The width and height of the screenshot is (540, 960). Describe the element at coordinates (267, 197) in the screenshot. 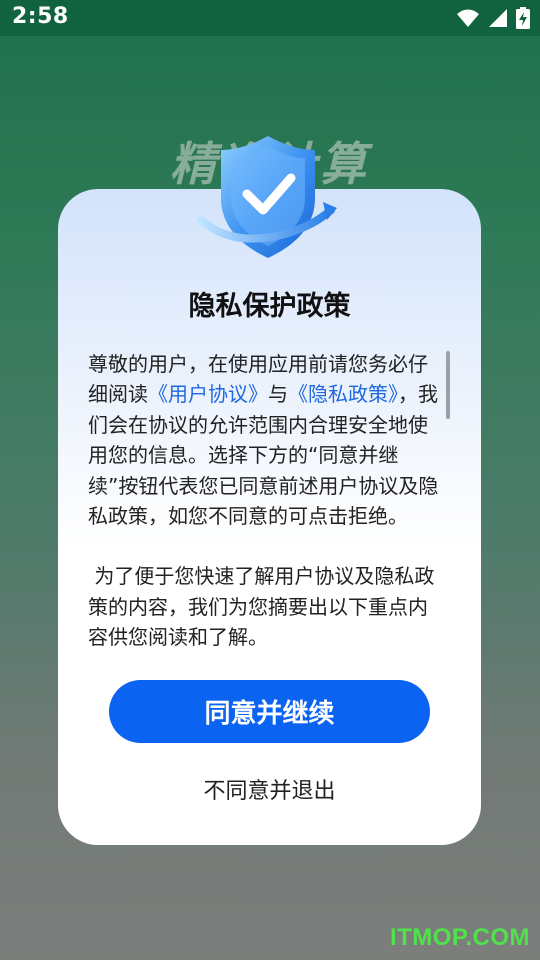

I see `shield-check-icon` at that location.